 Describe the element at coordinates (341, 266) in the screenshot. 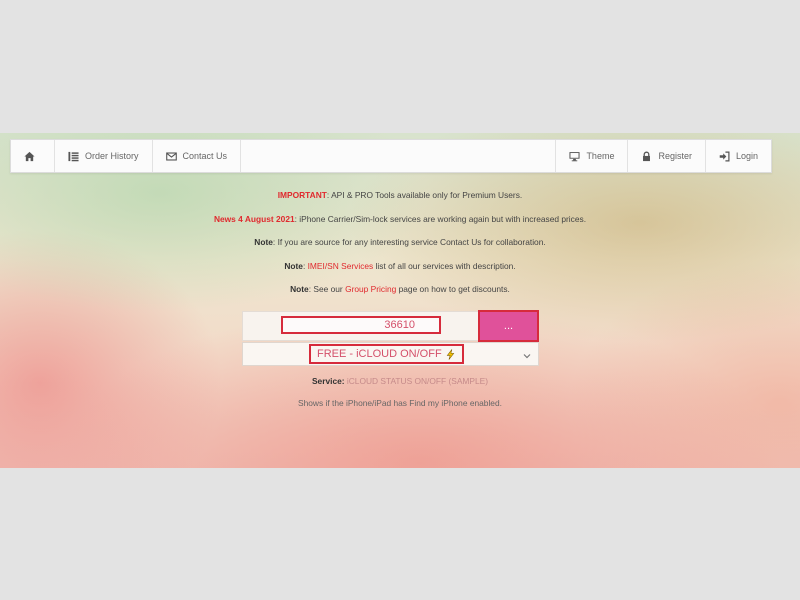

I see `imei-sn-services-link: IMEI/SN Services` at that location.